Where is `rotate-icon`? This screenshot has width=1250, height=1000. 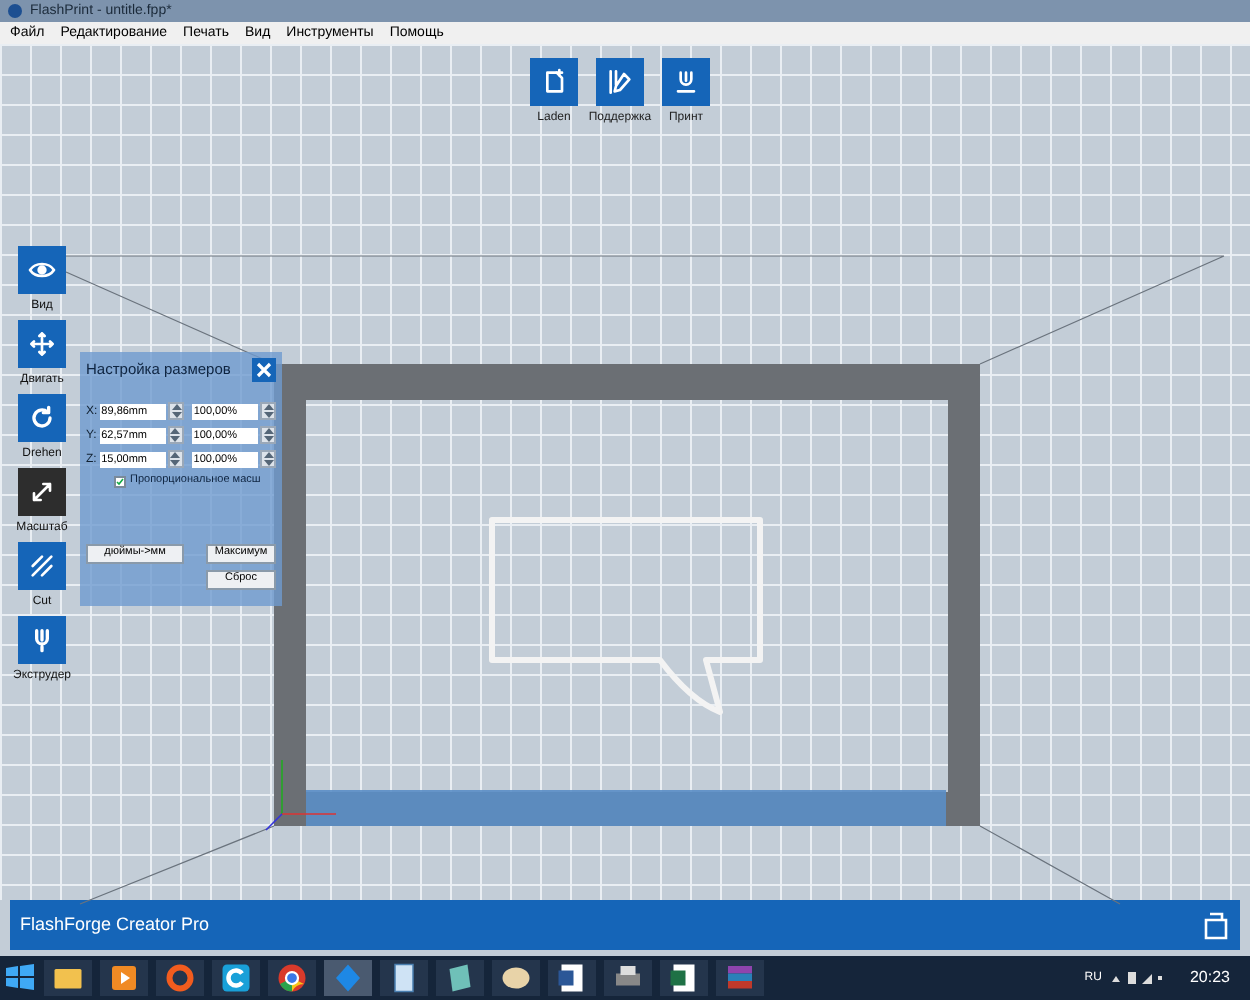
rotate-icon is located at coordinates (42, 418).